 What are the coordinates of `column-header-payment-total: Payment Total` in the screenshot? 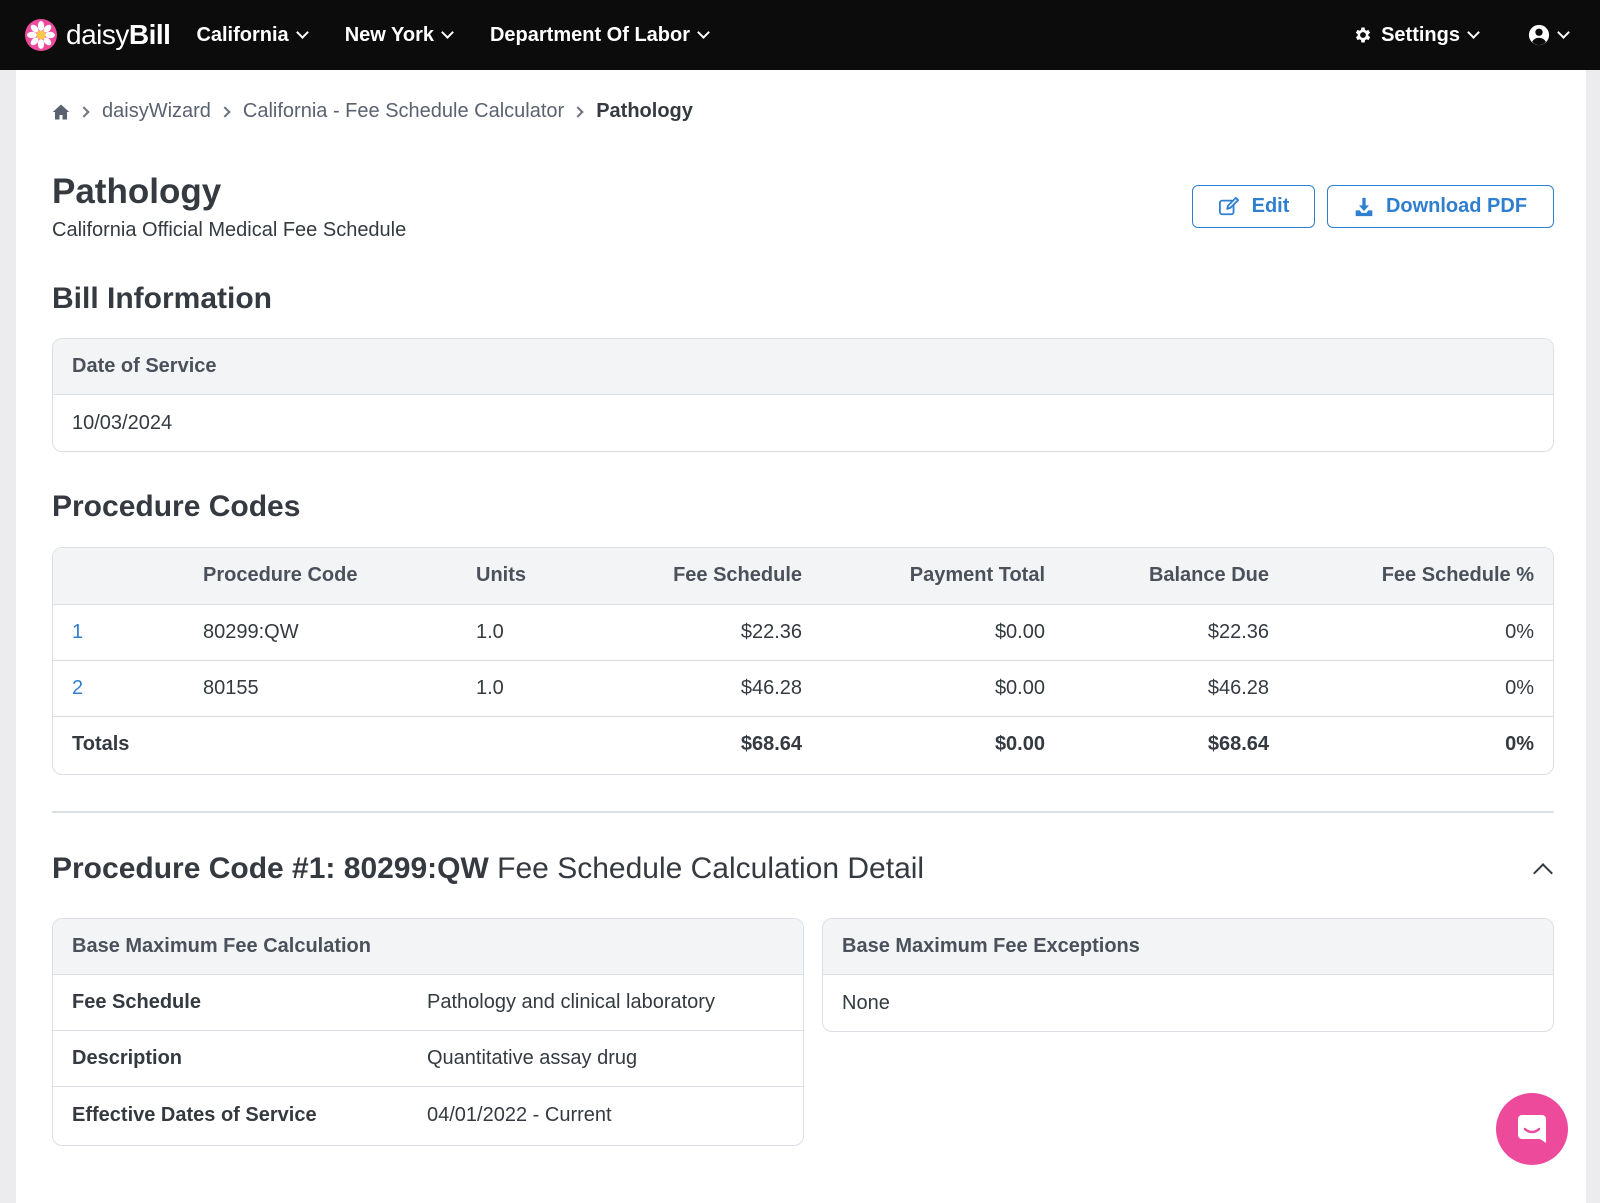 It's located at (923, 576).